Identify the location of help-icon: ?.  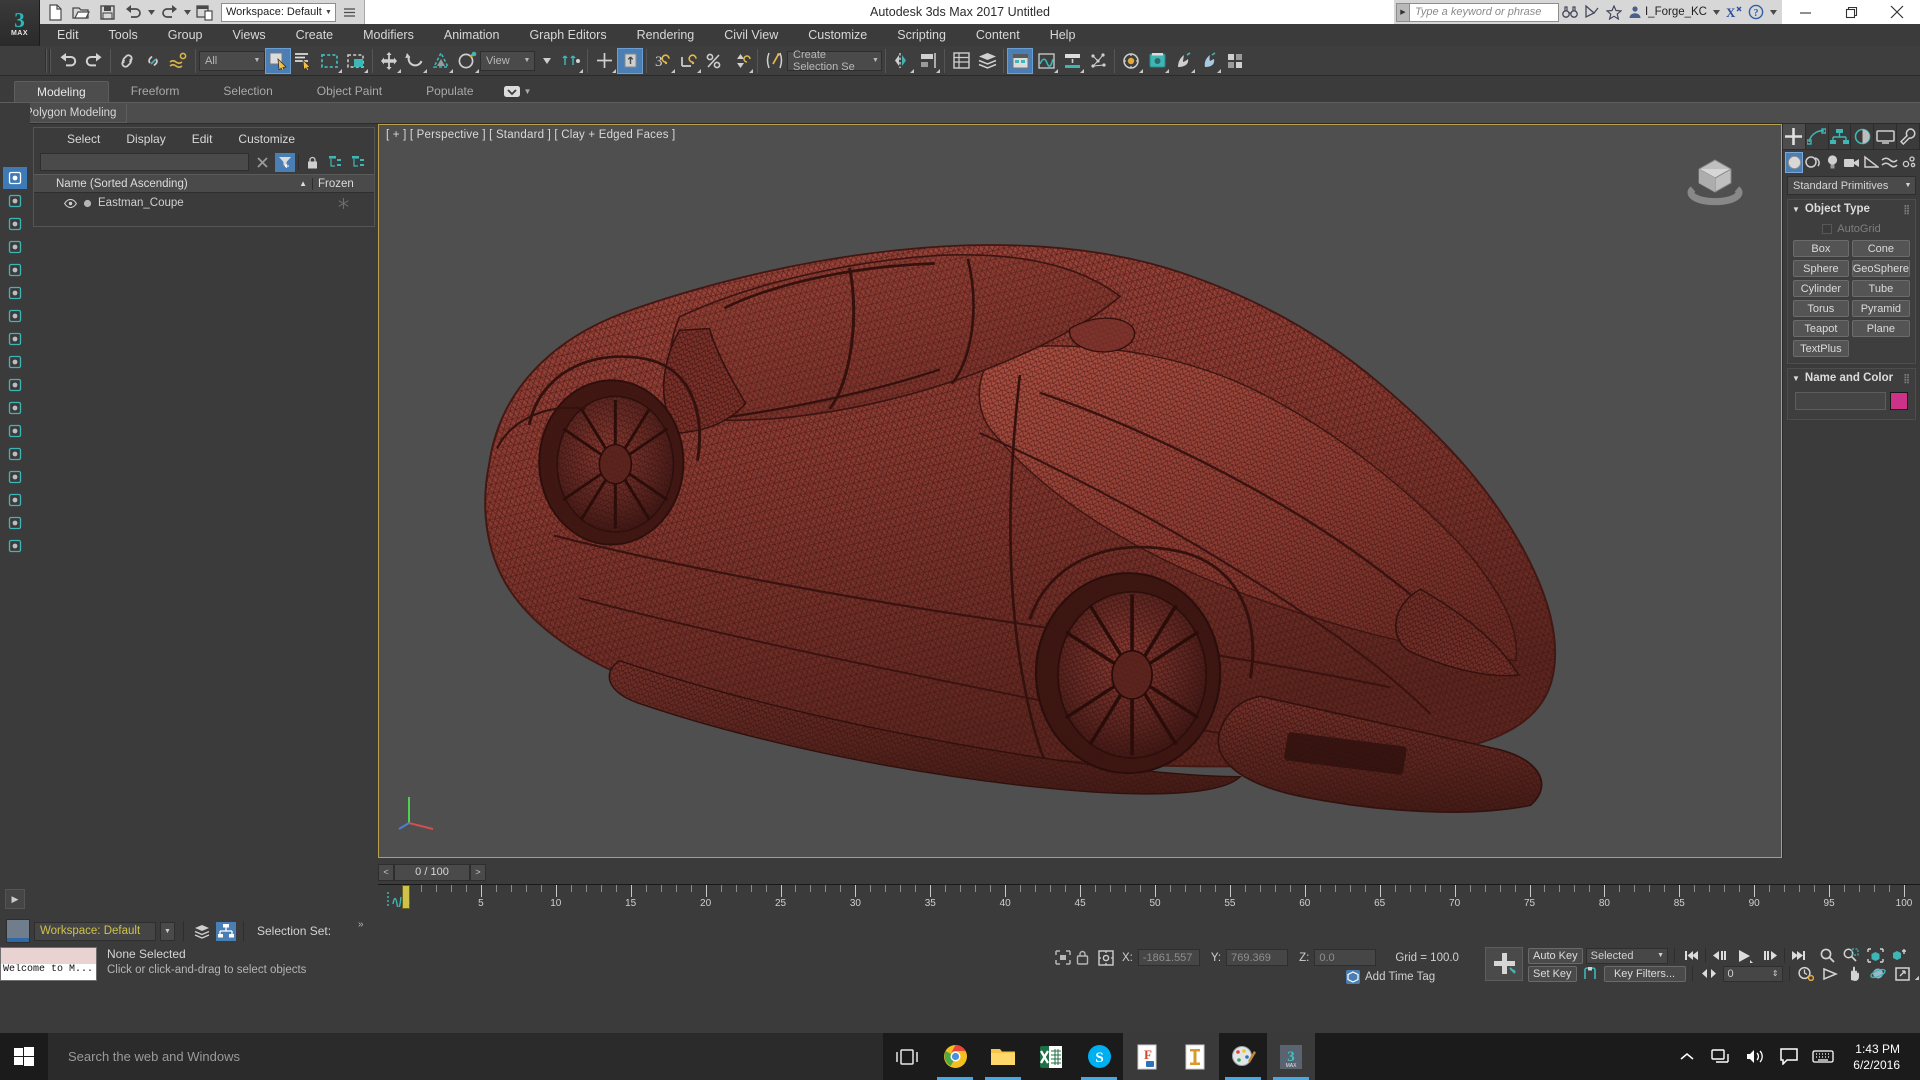
(1756, 12).